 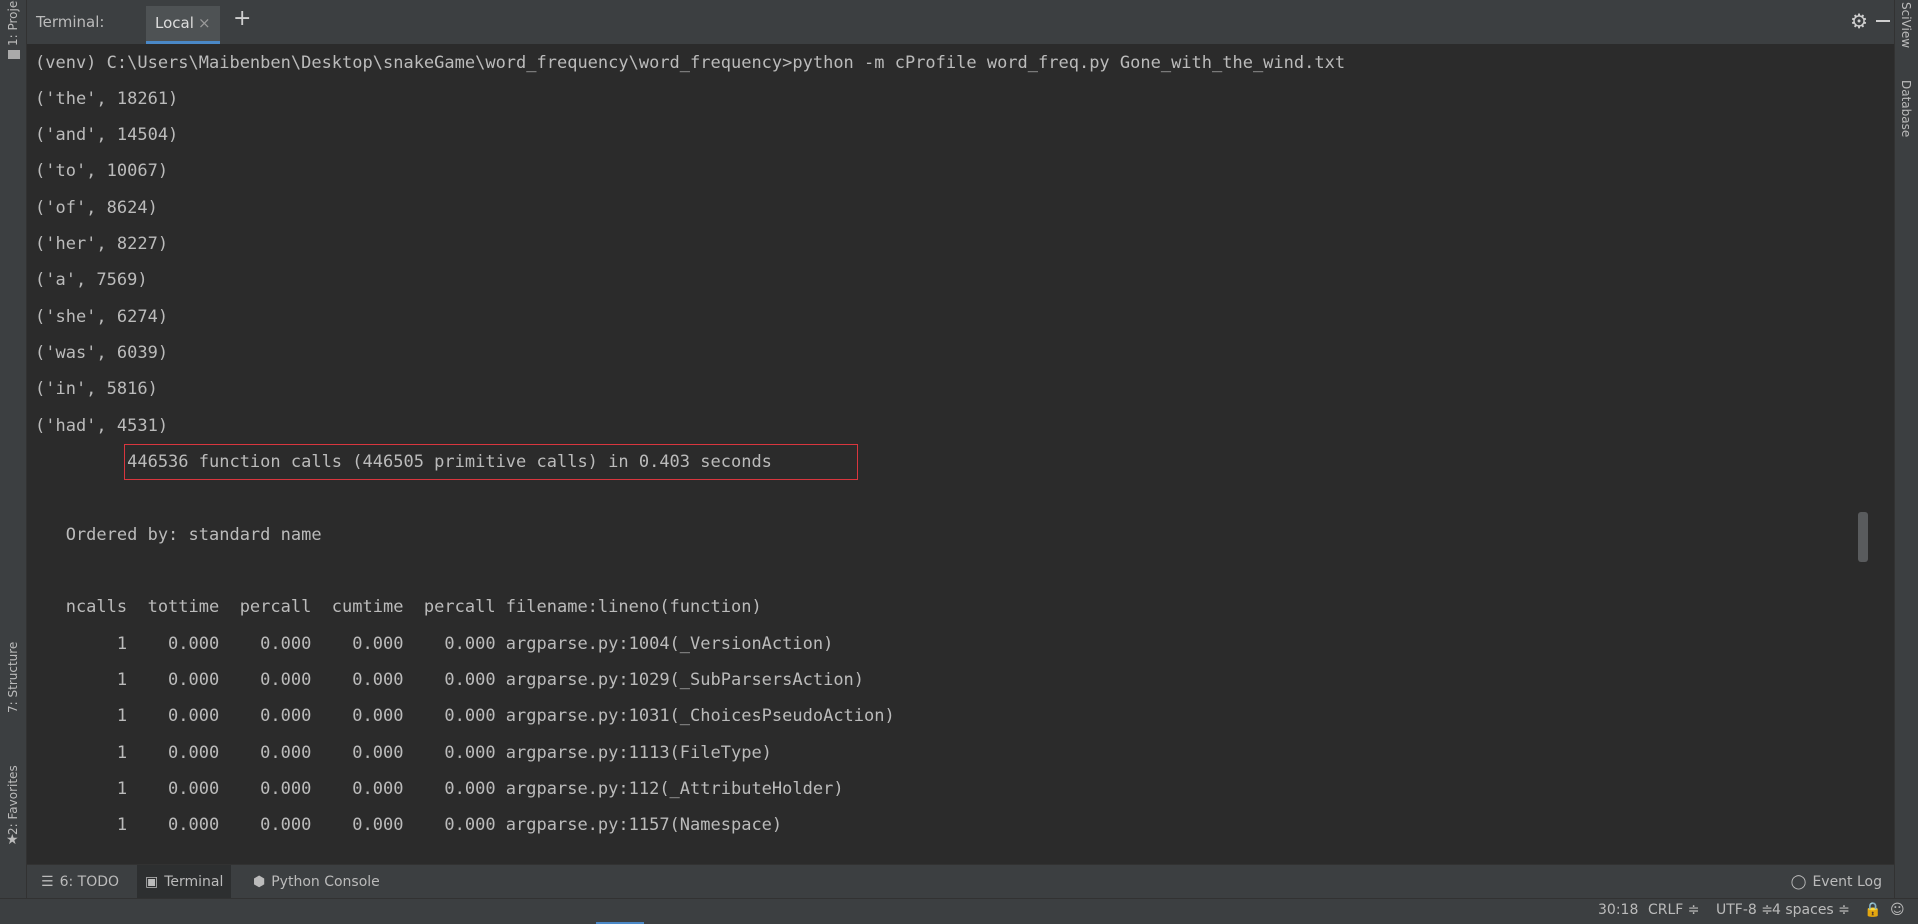 What do you see at coordinates (1872, 910) in the screenshot?
I see `lock-icon: 🔒` at bounding box center [1872, 910].